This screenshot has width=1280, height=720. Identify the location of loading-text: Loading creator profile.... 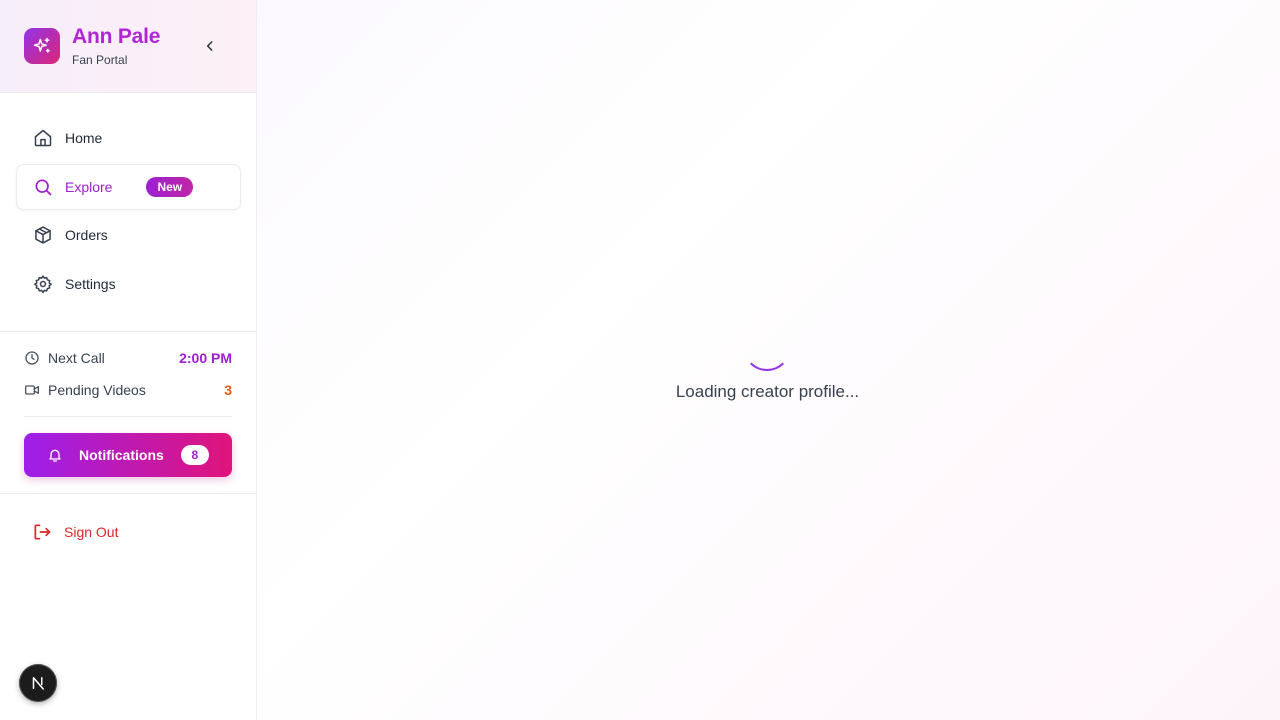
(767, 391).